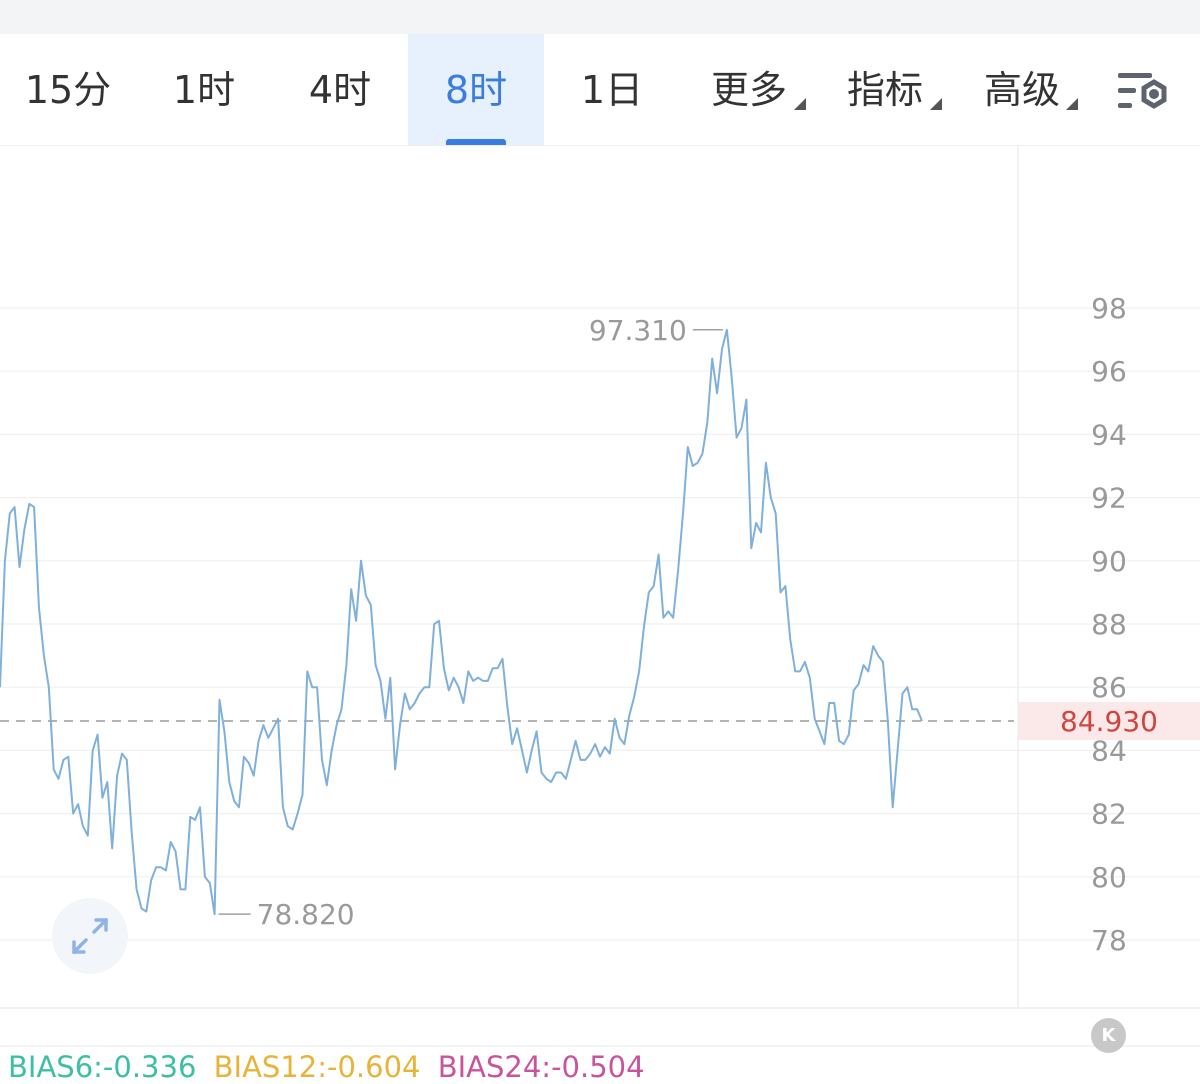 This screenshot has width=1200, height=1084. Describe the element at coordinates (541, 1067) in the screenshot. I see `bias24-value: BIAS24:-0.504` at that location.